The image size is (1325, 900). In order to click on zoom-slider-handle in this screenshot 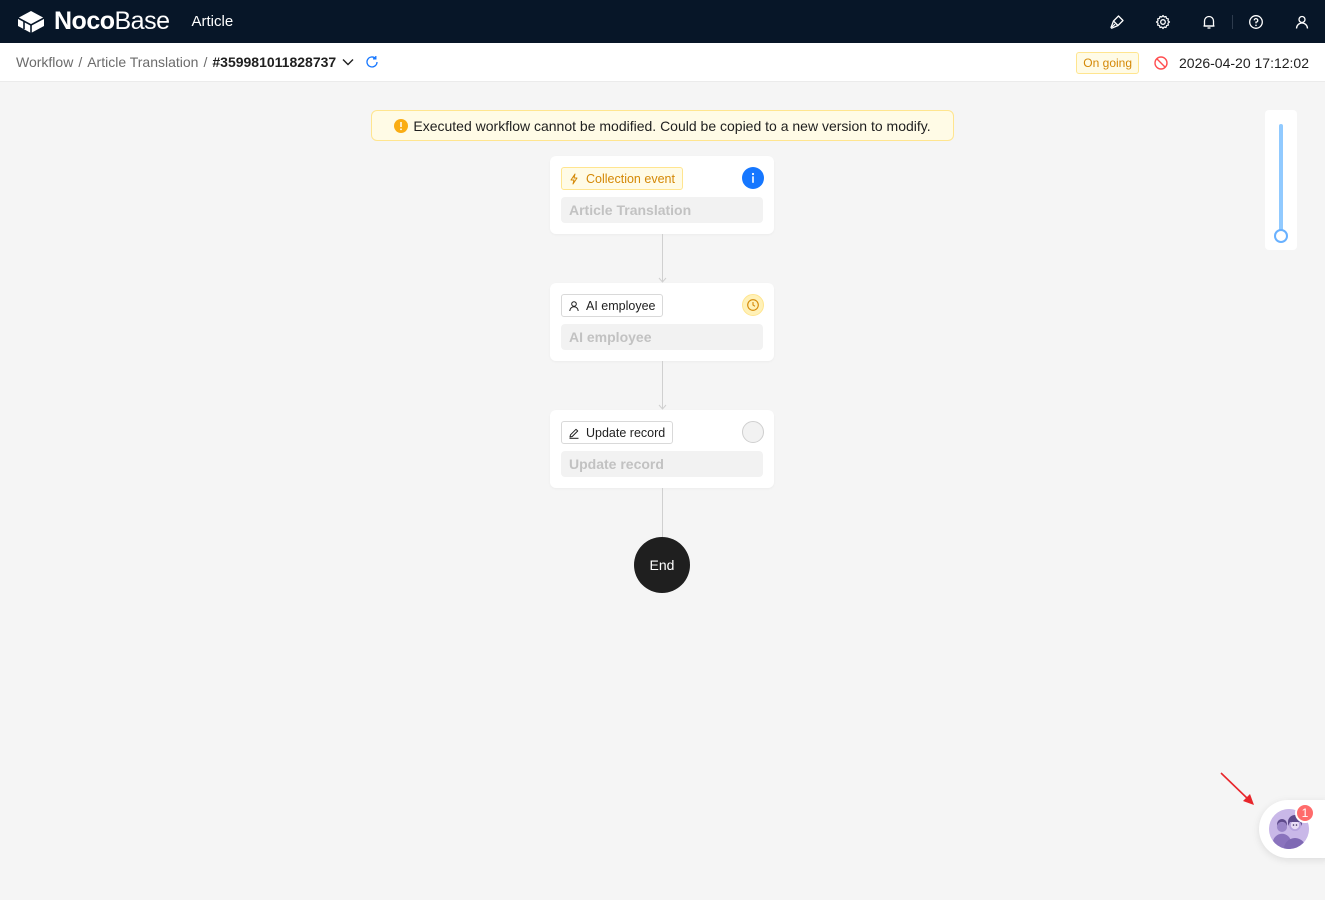, I will do `click(1281, 236)`.